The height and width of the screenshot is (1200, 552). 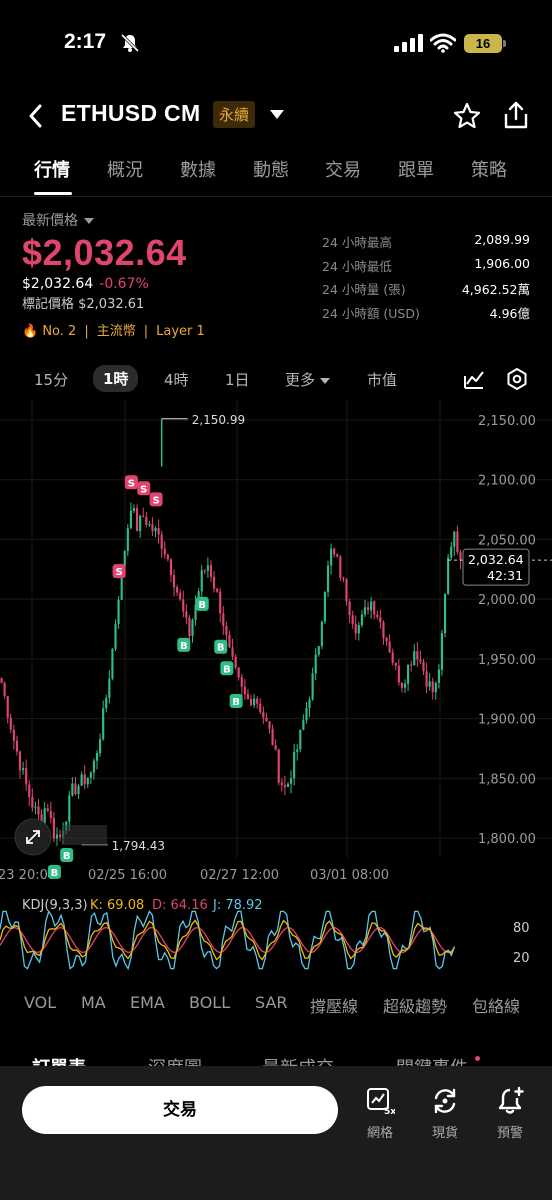 I want to click on indicator-envelope: 包絡線, so click(x=496, y=1005).